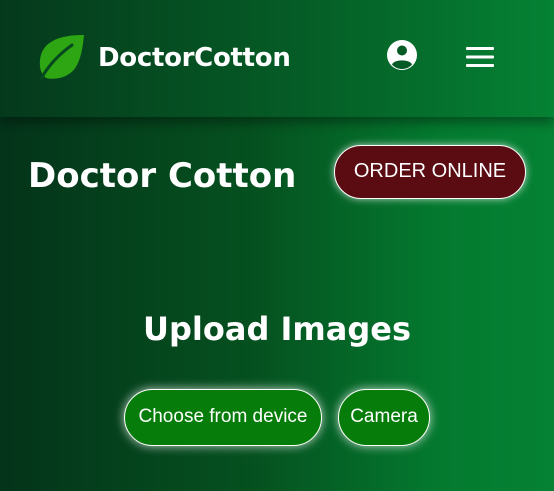 Image resolution: width=554 pixels, height=491 pixels. What do you see at coordinates (277, 329) in the screenshot?
I see `upload-heading: Upload Images` at bounding box center [277, 329].